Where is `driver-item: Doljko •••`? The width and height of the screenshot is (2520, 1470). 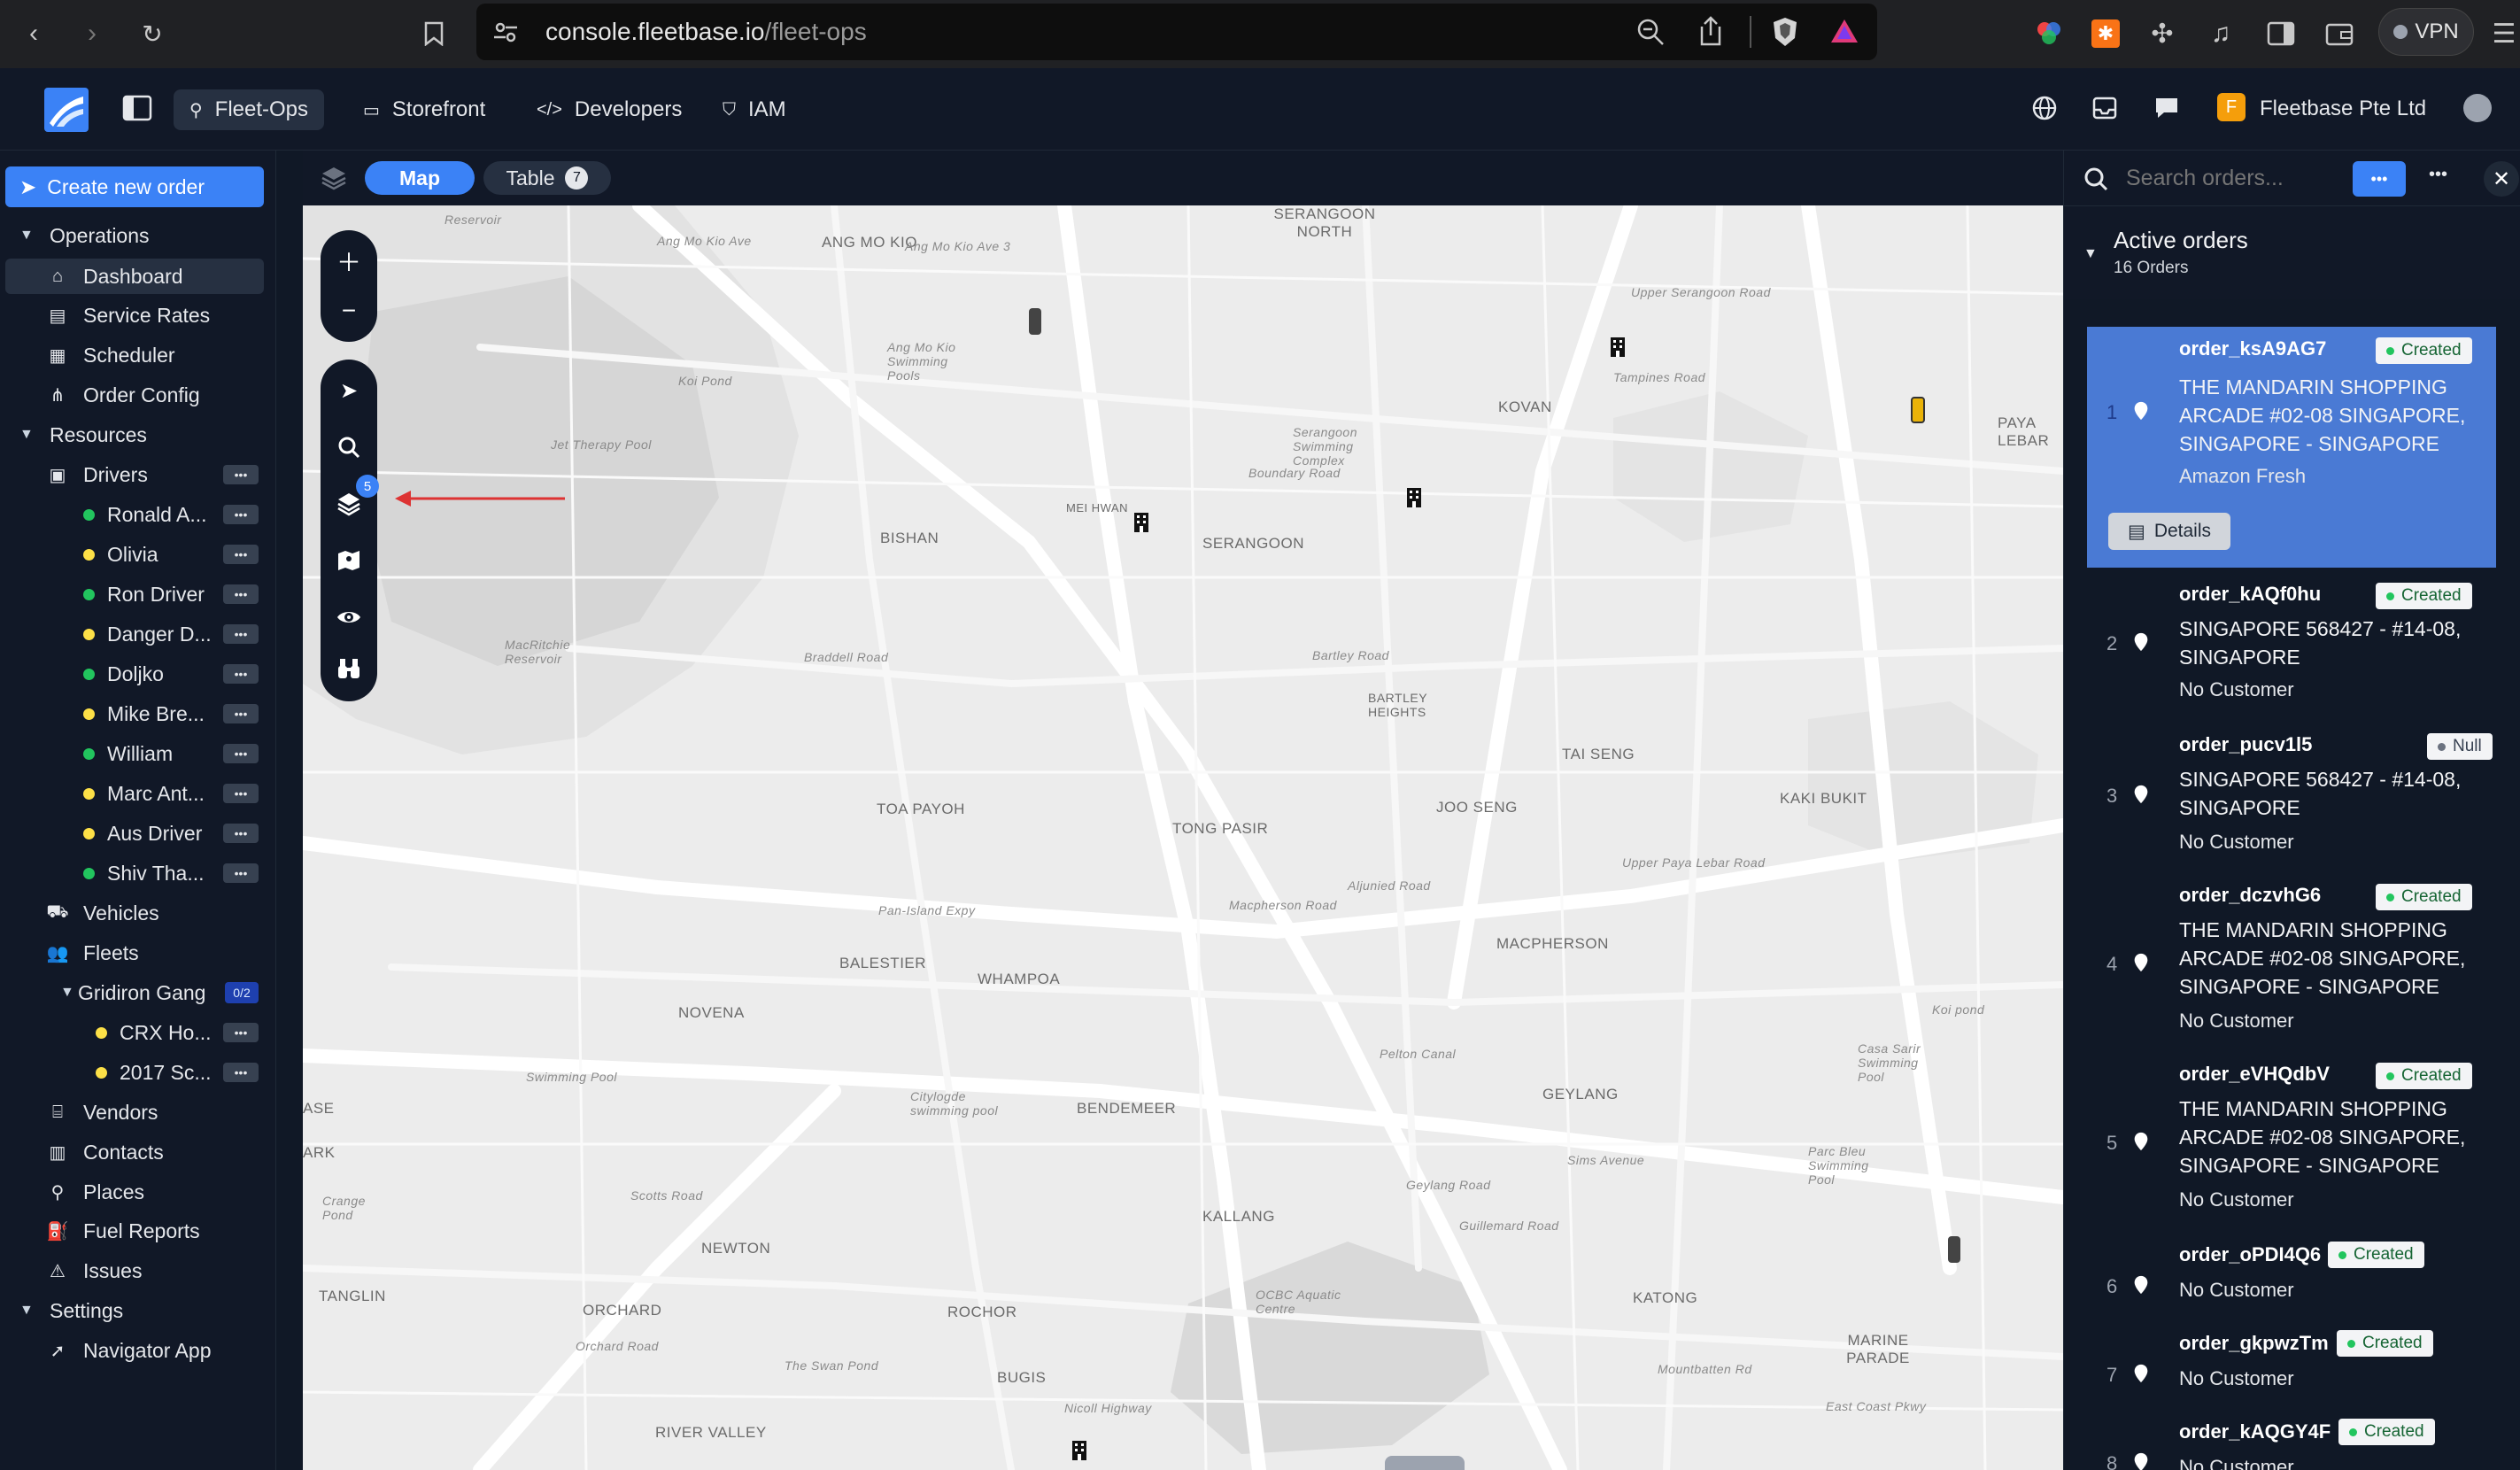 driver-item: Doljko ••• is located at coordinates (138, 674).